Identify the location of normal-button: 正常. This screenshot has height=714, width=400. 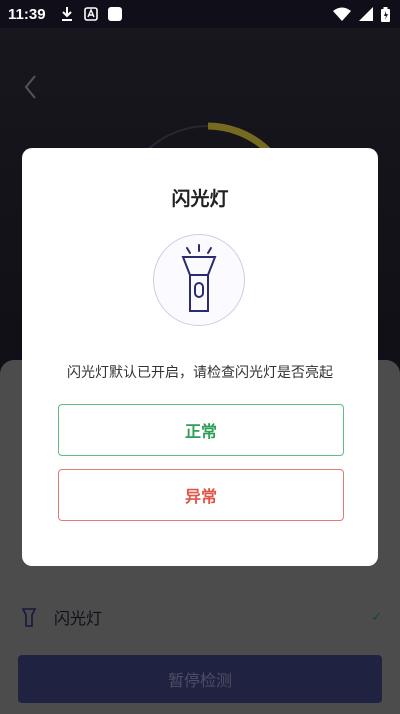
(201, 430).